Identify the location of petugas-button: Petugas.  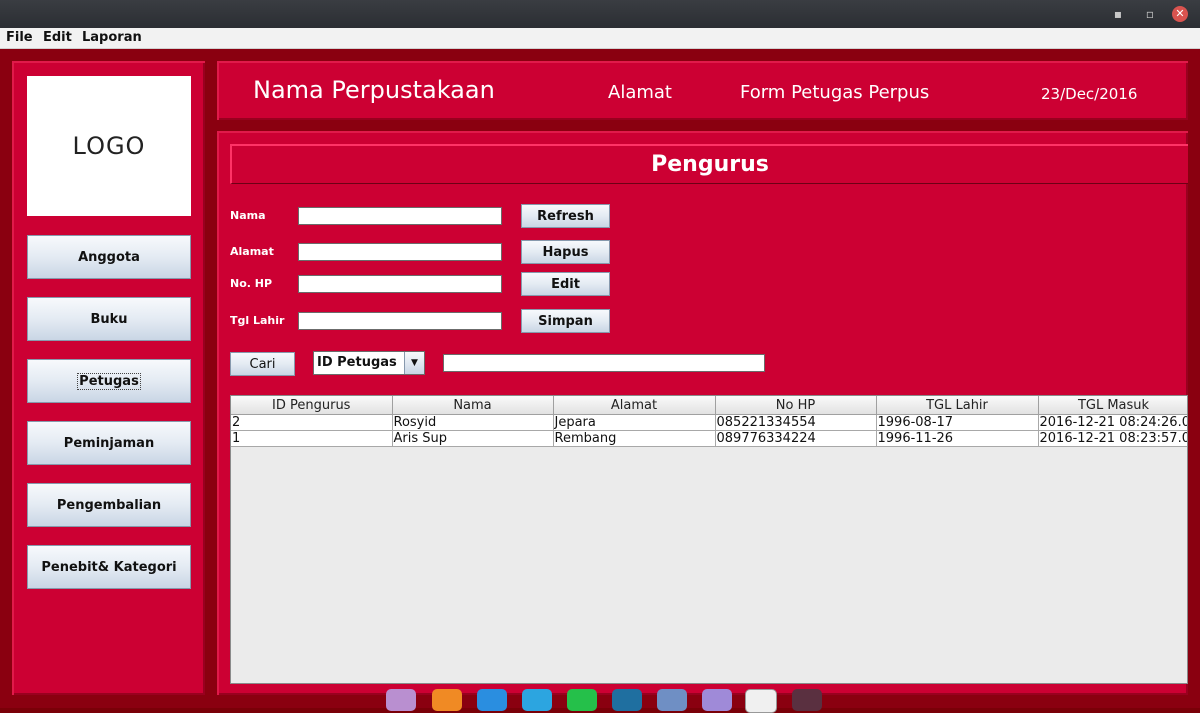
(109, 381).